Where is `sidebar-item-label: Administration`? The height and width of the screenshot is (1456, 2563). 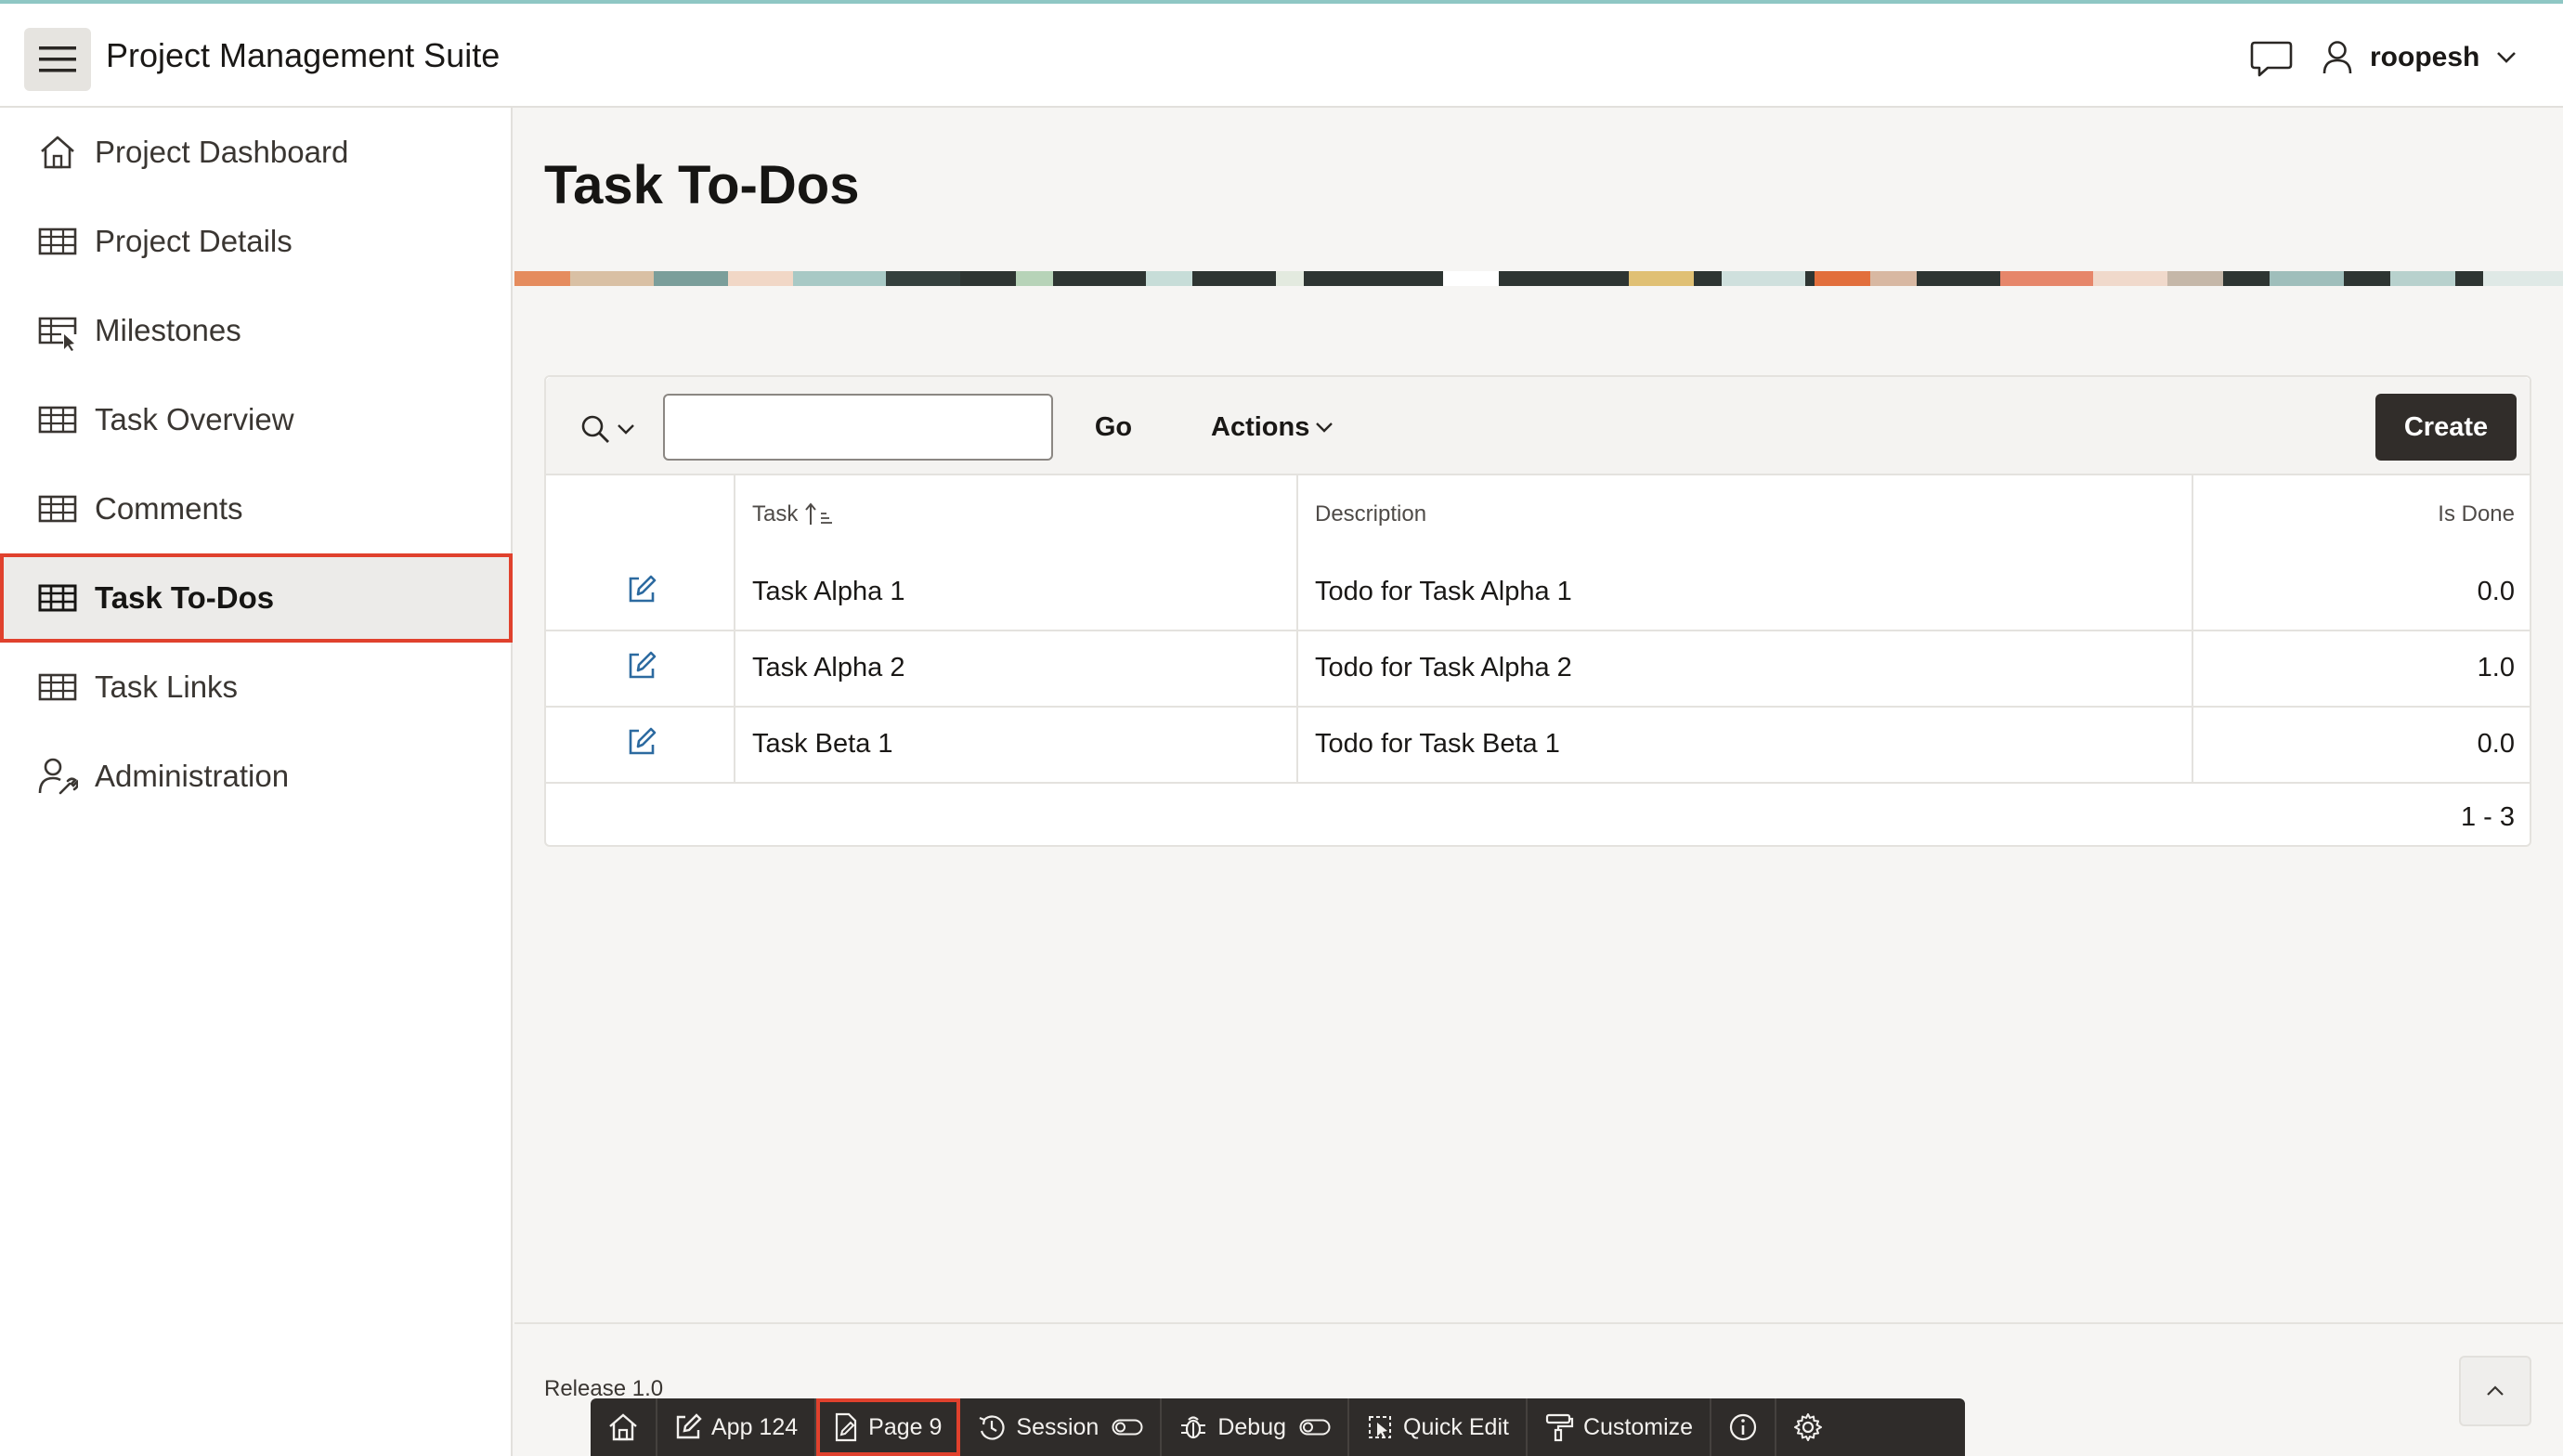 sidebar-item-label: Administration is located at coordinates (192, 776).